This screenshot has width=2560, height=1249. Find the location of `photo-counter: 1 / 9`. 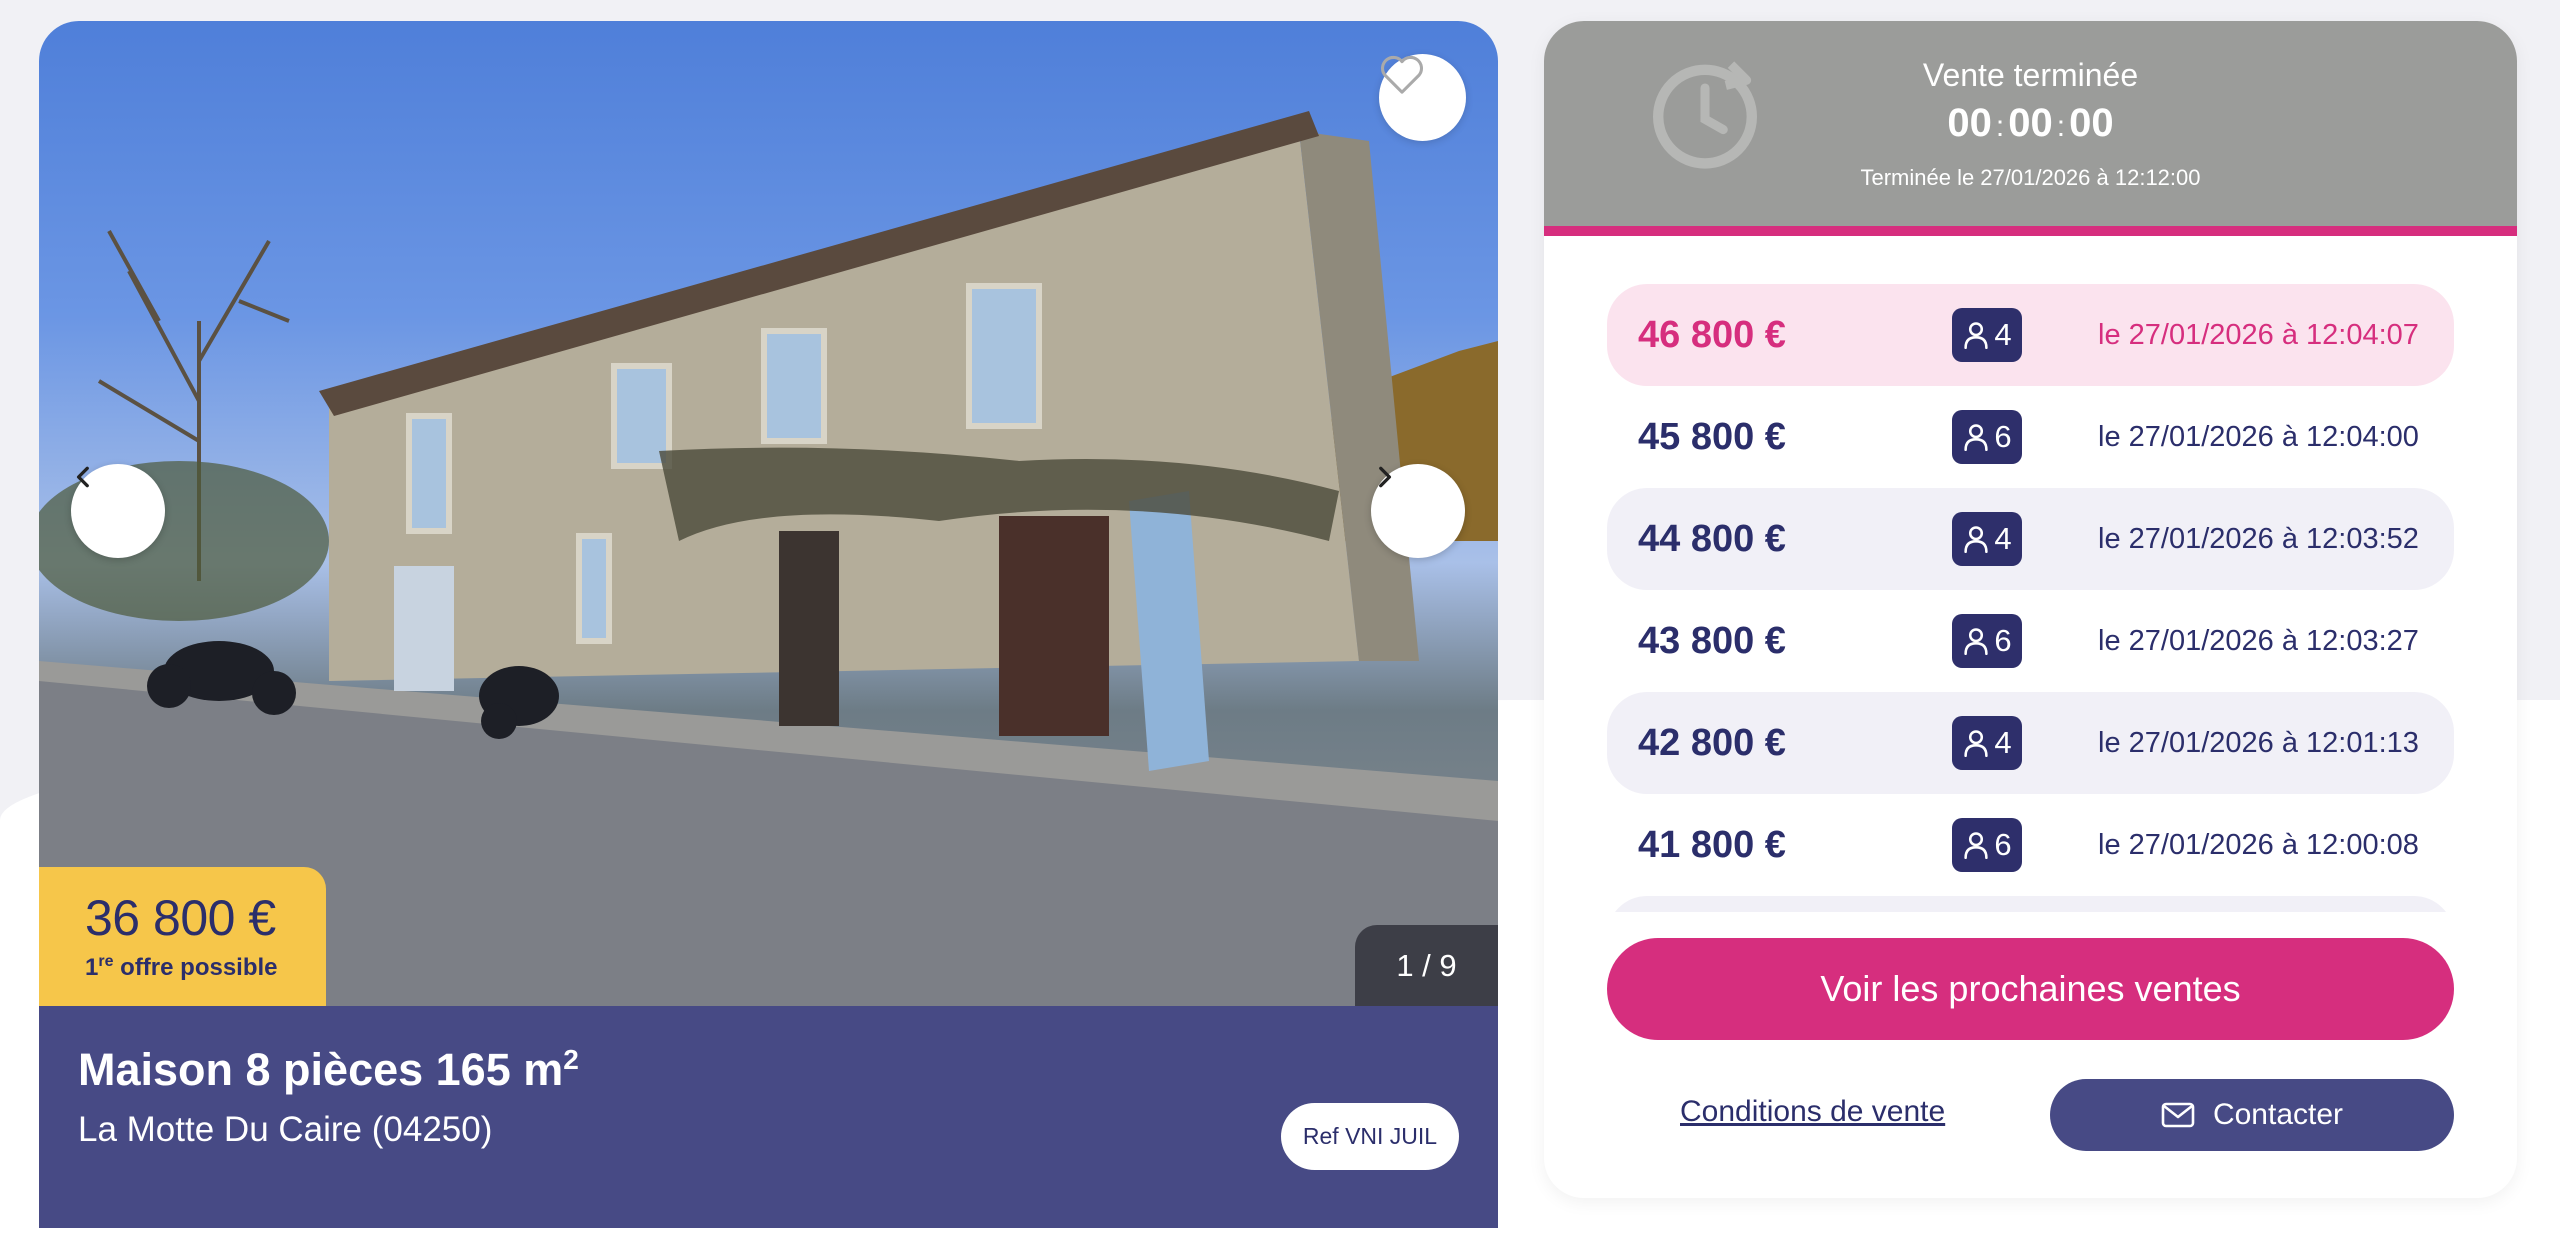

photo-counter: 1 / 9 is located at coordinates (1426, 965).